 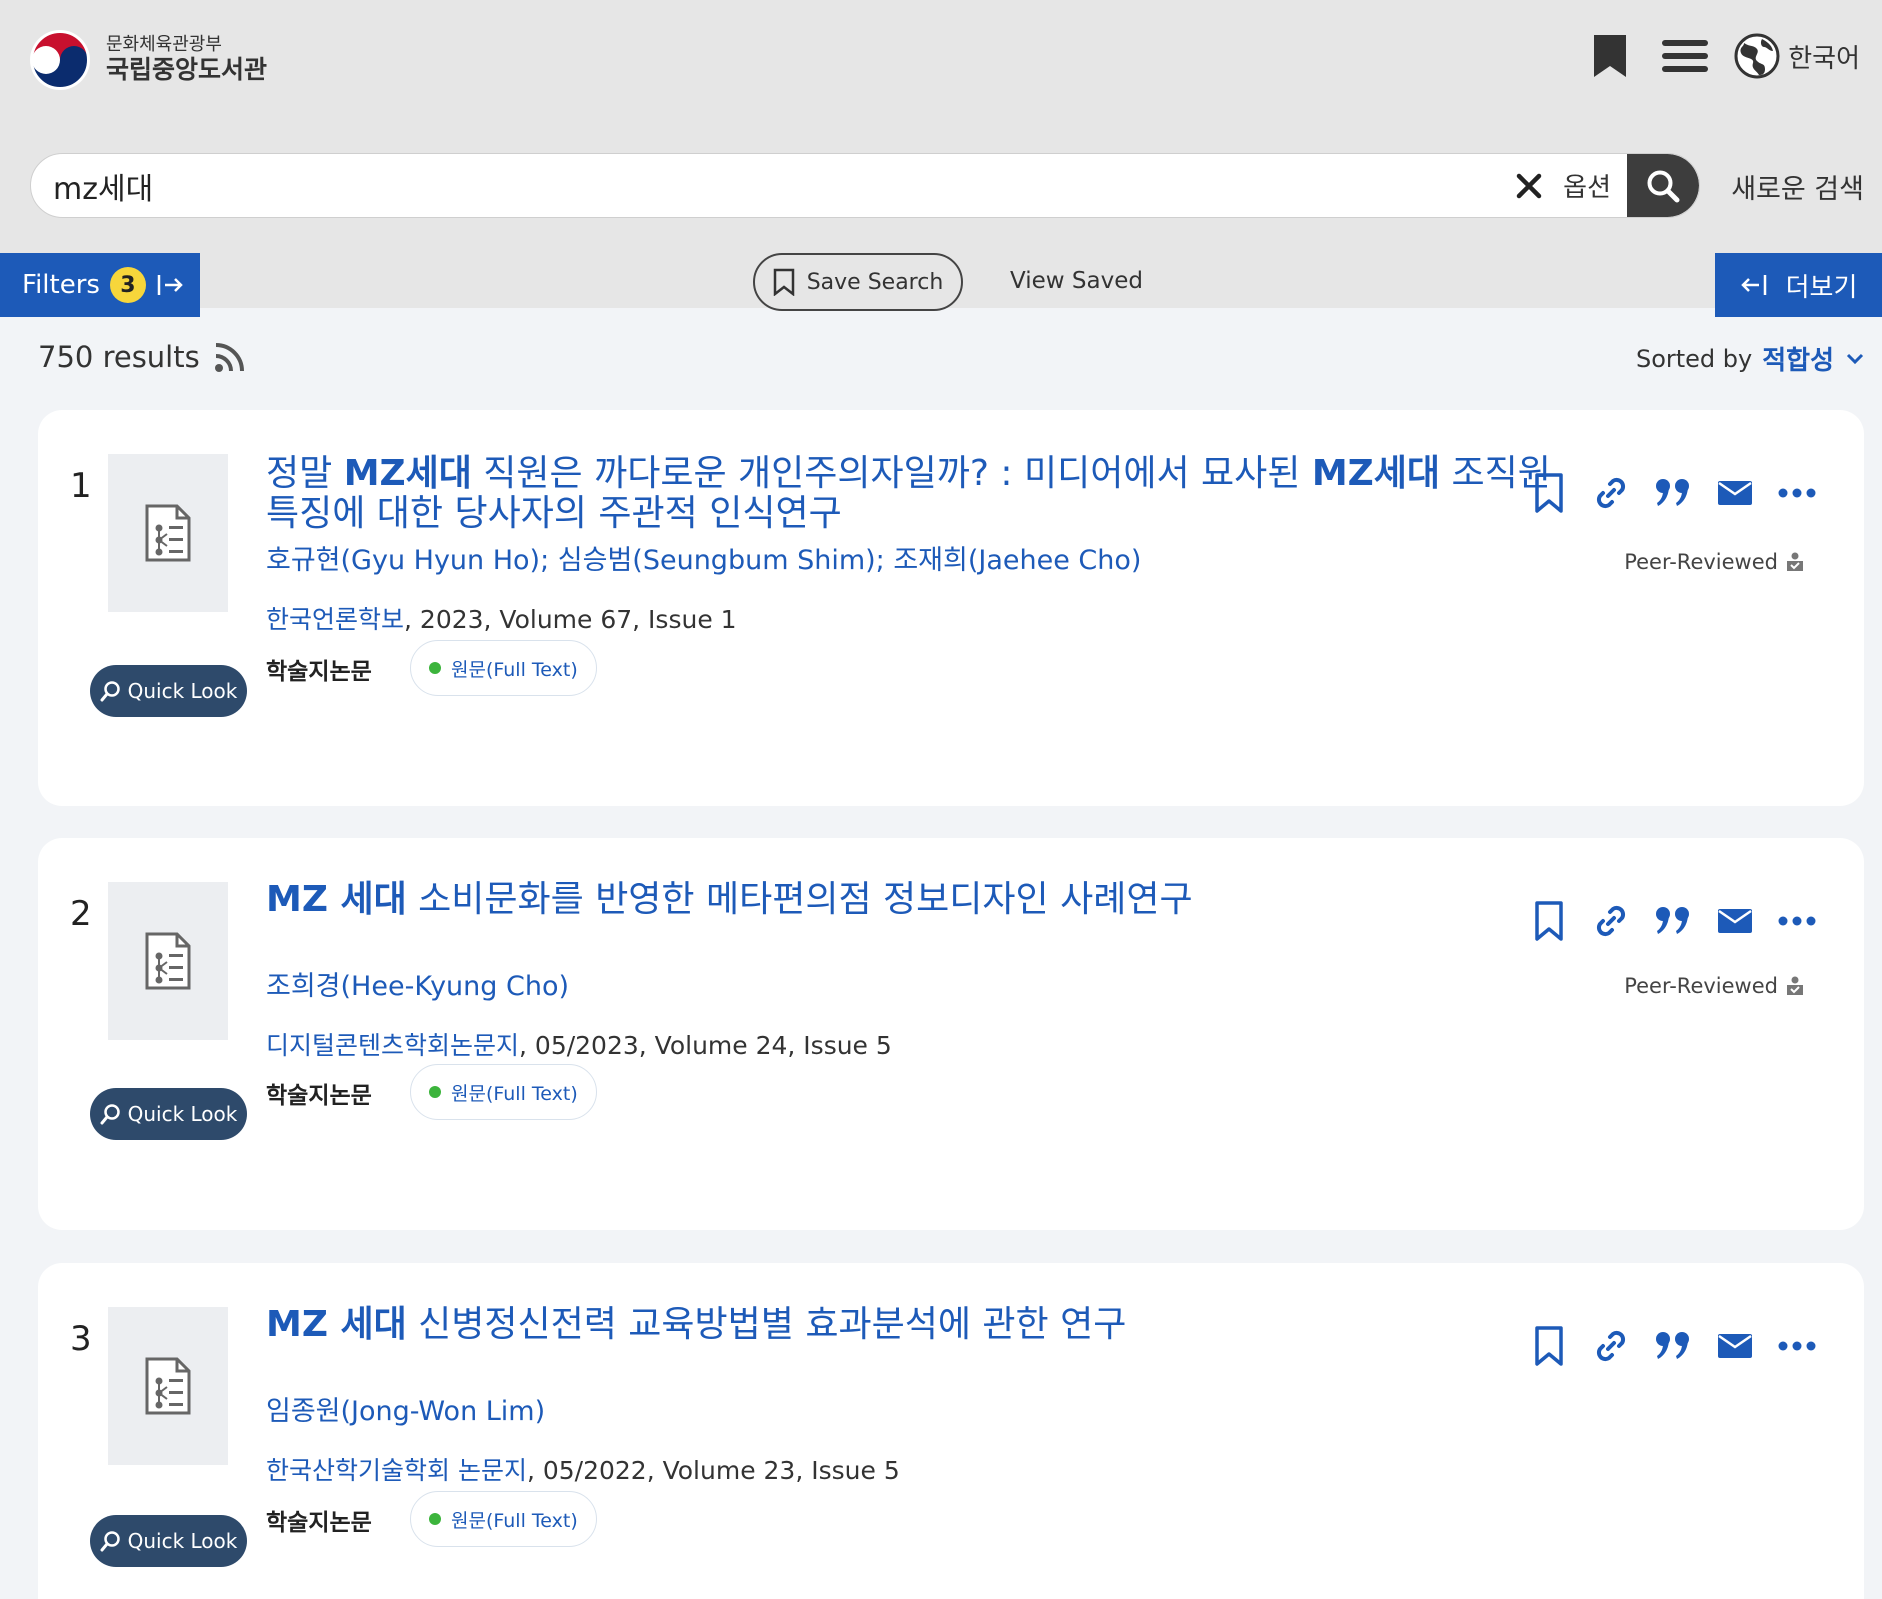 I want to click on bookmark-folder-button, so click(x=1610, y=56).